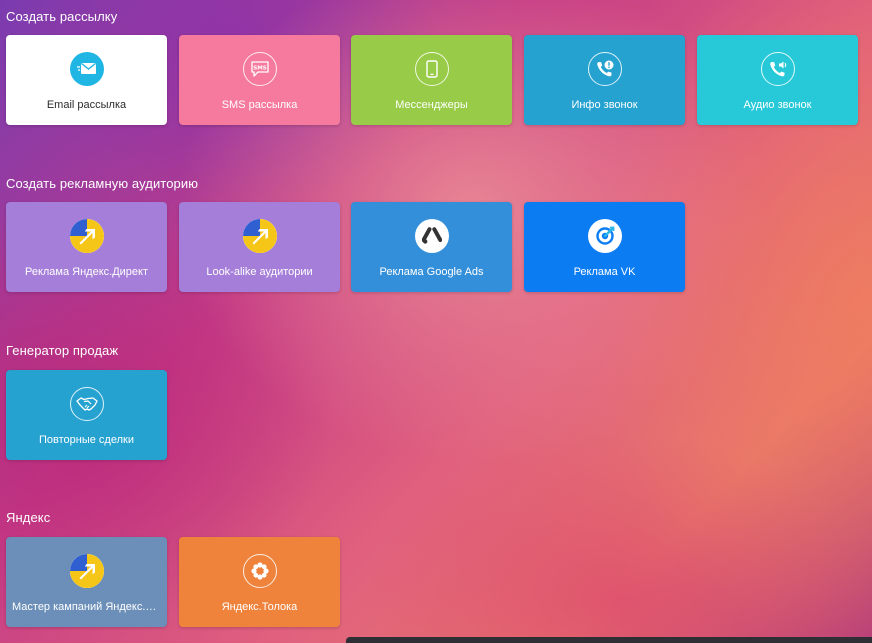  What do you see at coordinates (86, 607) in the screenshot?
I see `tile-label: Мастер кампаний Яндекс.Директ` at bounding box center [86, 607].